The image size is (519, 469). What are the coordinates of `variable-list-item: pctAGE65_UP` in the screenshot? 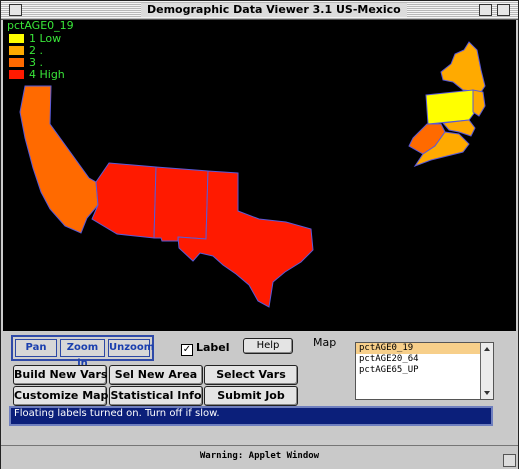 It's located at (424, 370).